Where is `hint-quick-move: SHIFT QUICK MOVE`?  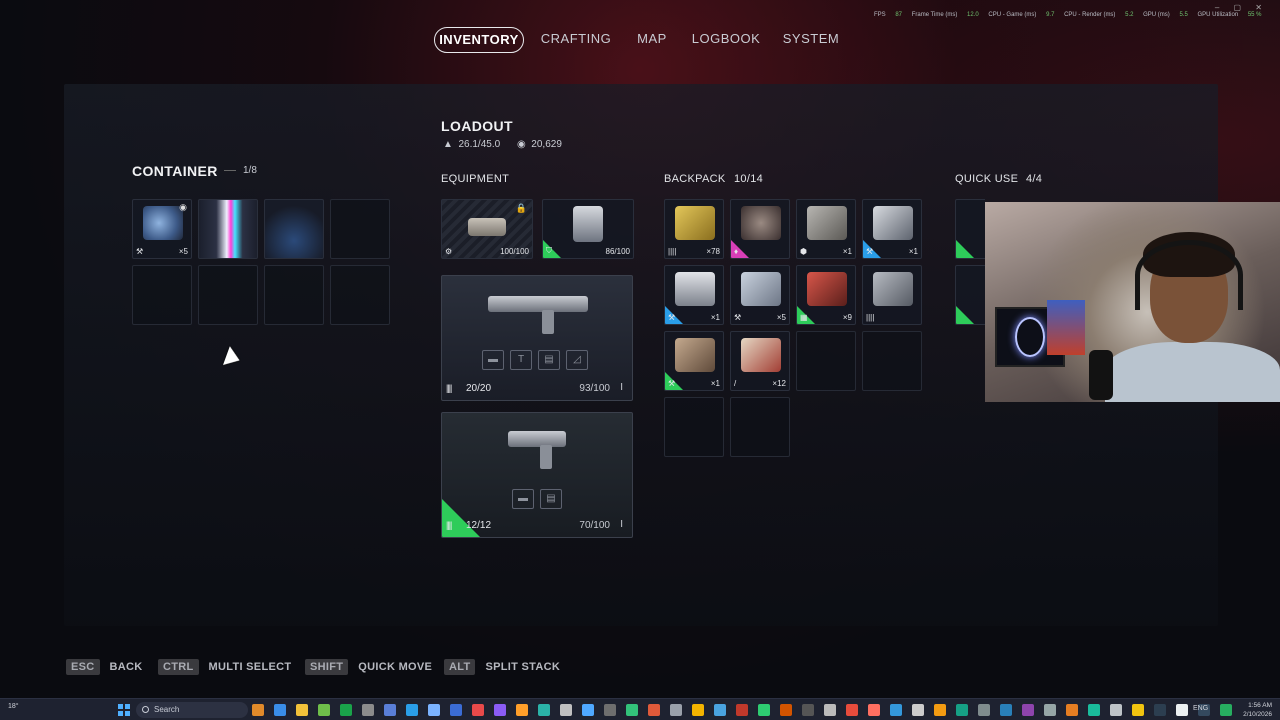
hint-quick-move: SHIFT QUICK MOVE is located at coordinates (368, 667).